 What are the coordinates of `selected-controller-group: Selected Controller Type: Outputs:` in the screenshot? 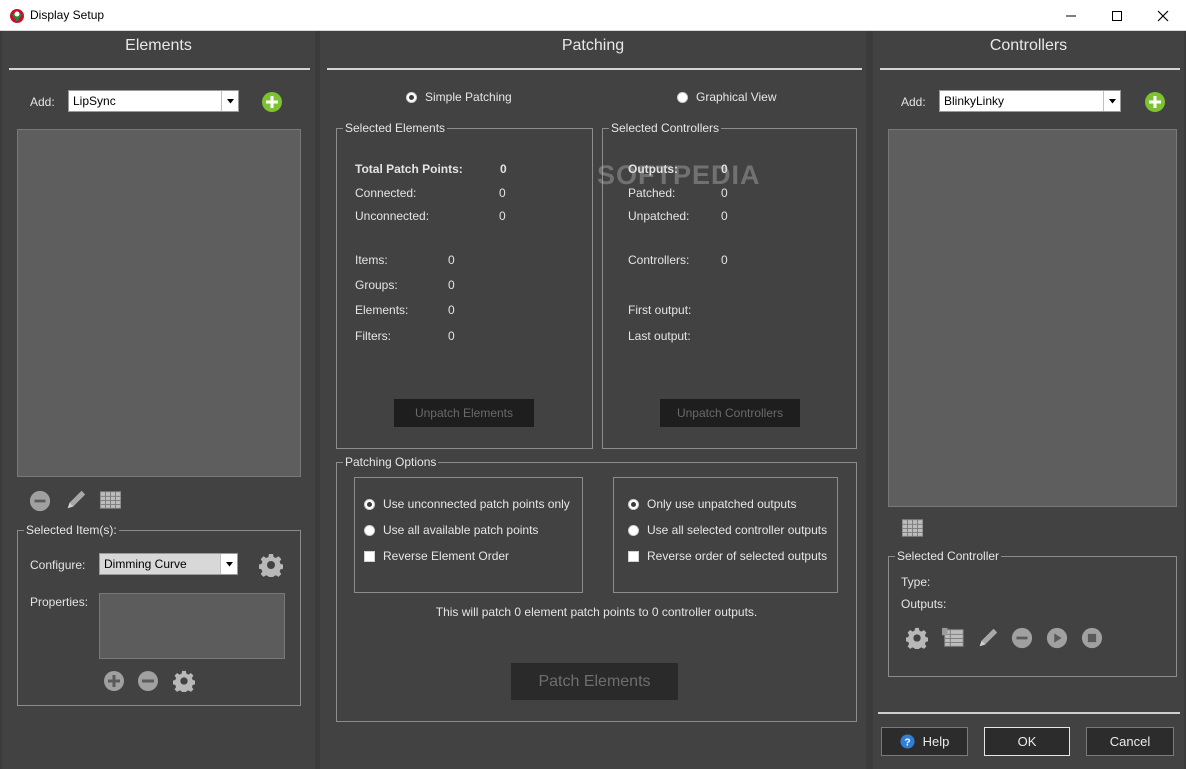 It's located at (1032, 613).